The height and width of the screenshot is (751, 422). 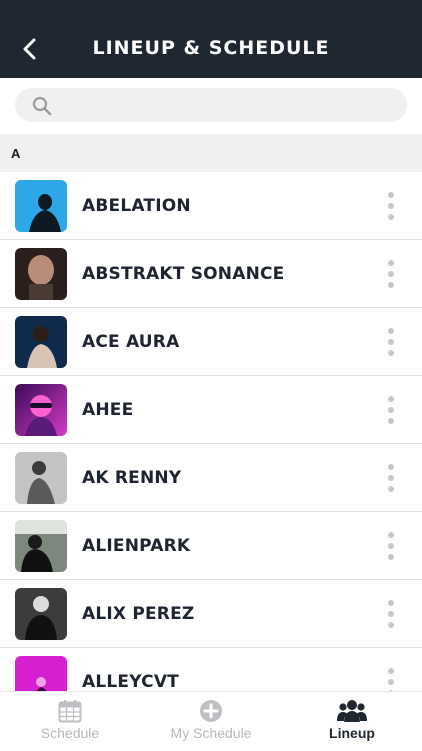 What do you see at coordinates (211, 478) in the screenshot?
I see `list-item: AK RENNY` at bounding box center [211, 478].